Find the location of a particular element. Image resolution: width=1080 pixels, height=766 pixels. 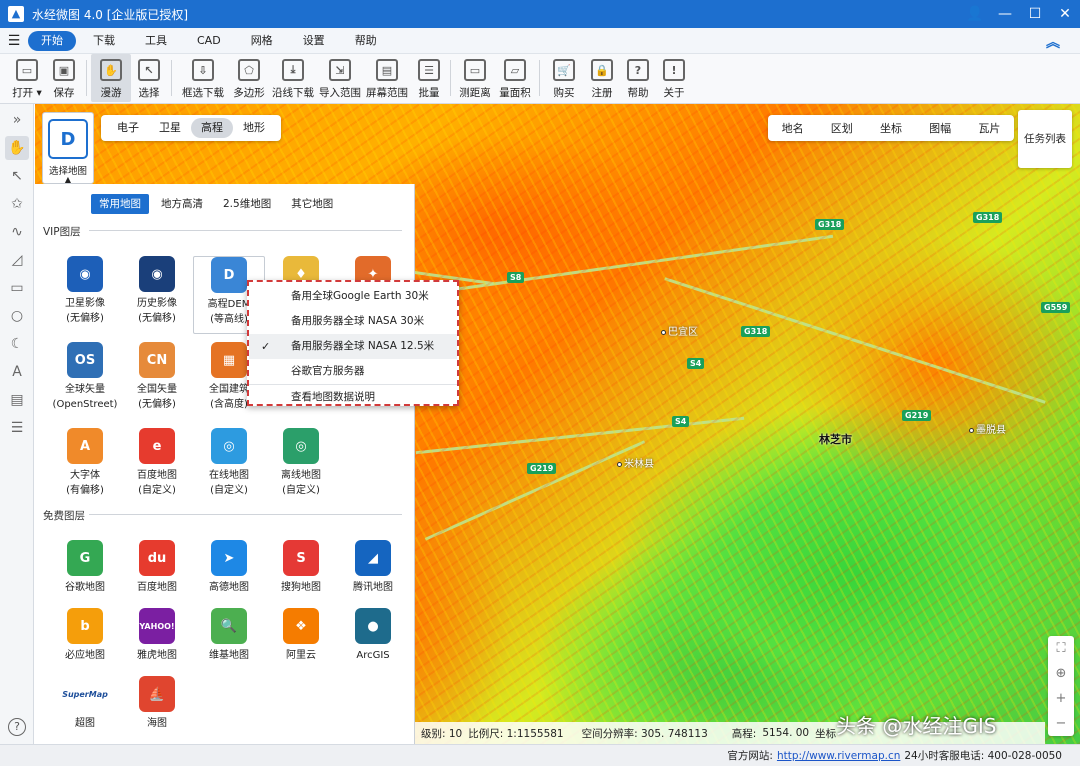

map-layer-item: YAHOO! 雅虎地图 is located at coordinates (157, 639).